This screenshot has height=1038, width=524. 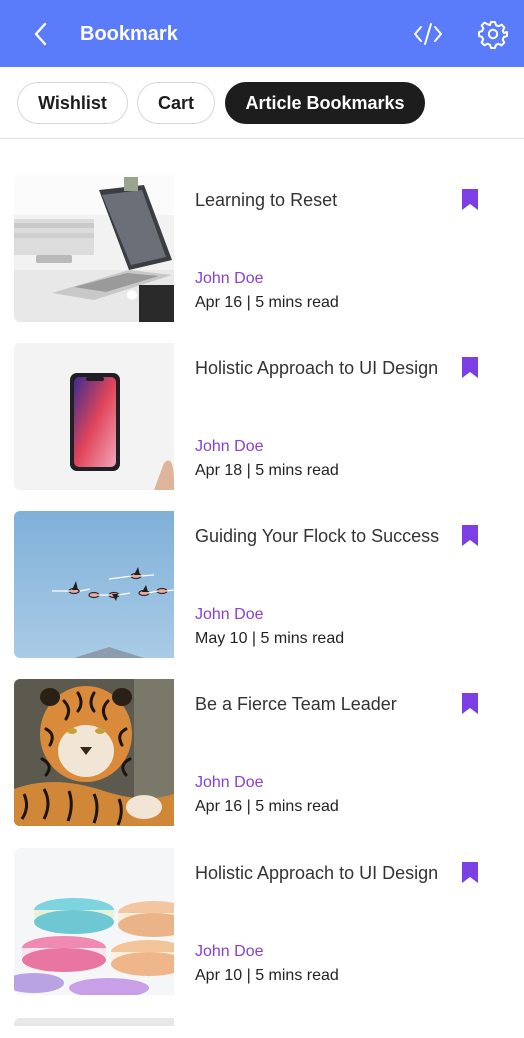 I want to click on app-bar: Bookmark, so click(x=262, y=33).